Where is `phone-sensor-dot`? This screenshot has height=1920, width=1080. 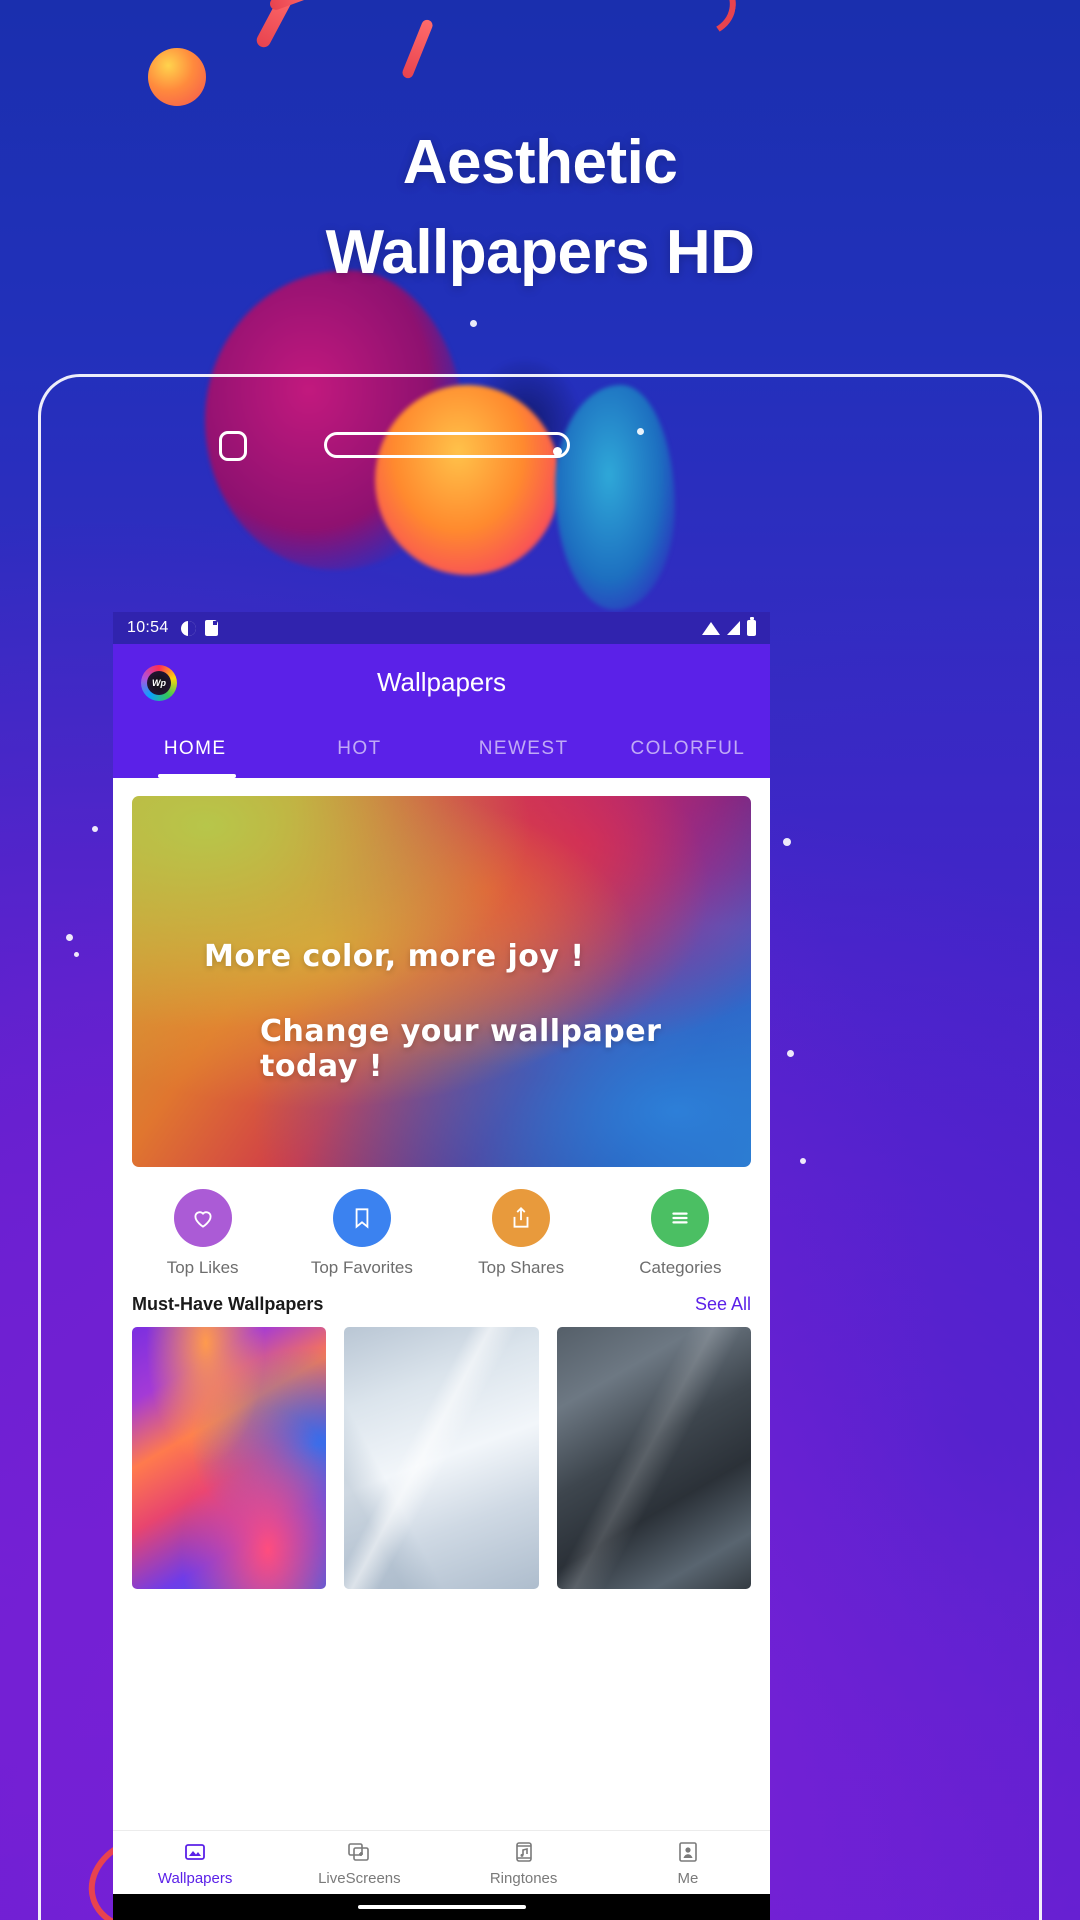 phone-sensor-dot is located at coordinates (557, 451).